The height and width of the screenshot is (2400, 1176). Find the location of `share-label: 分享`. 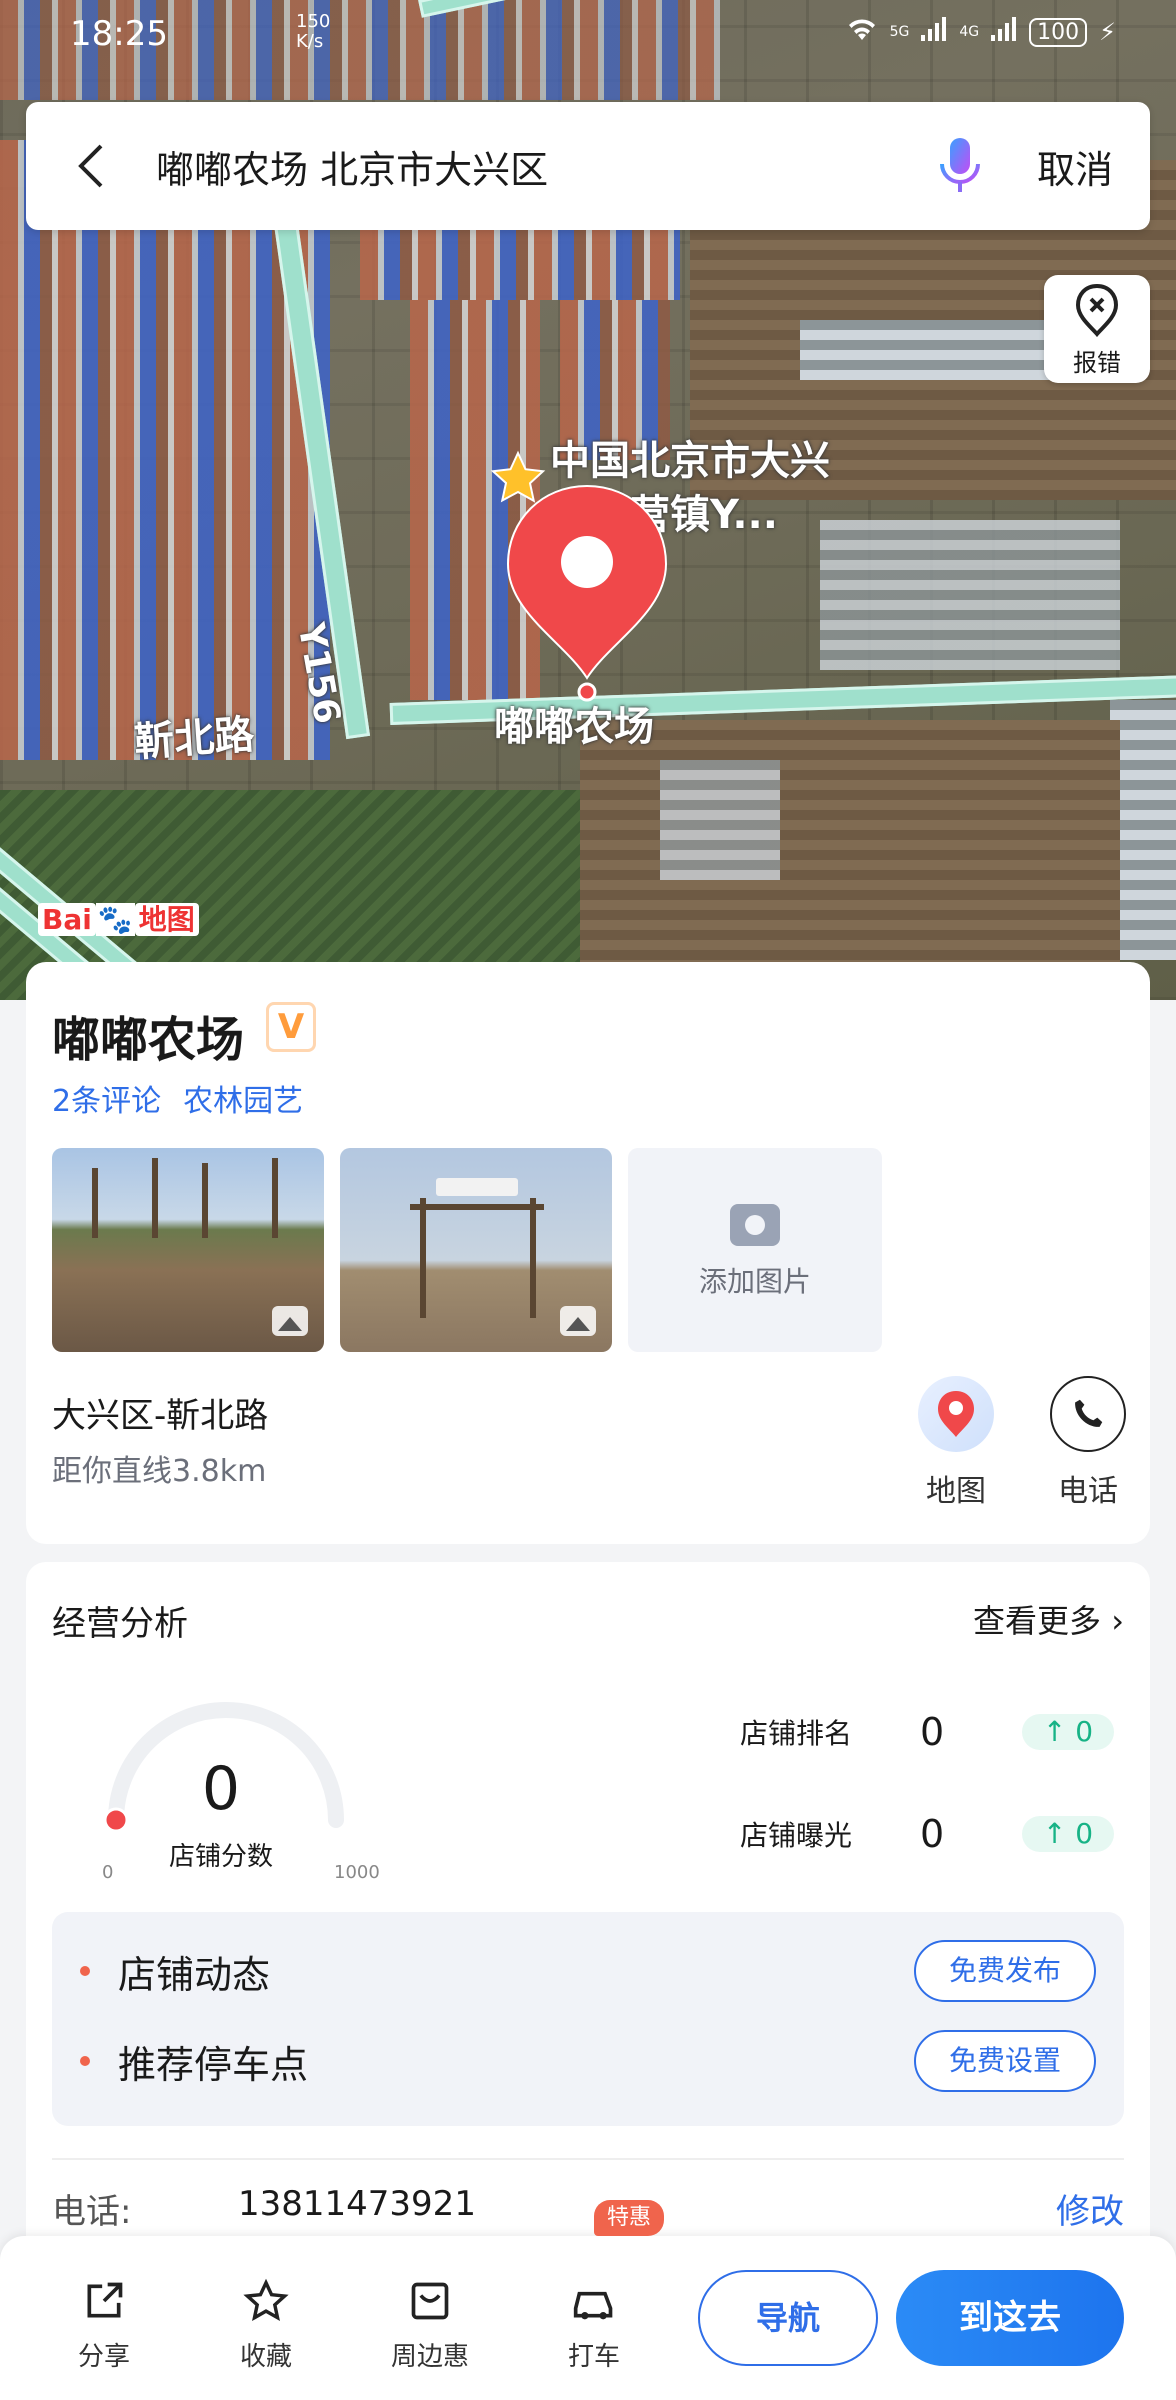

share-label: 分享 is located at coordinates (103, 2357).